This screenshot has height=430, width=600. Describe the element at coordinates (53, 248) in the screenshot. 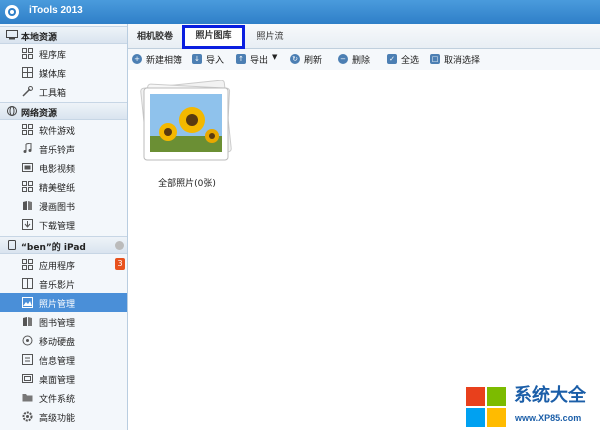

I see `section-label: “ben”的 iPad` at that location.